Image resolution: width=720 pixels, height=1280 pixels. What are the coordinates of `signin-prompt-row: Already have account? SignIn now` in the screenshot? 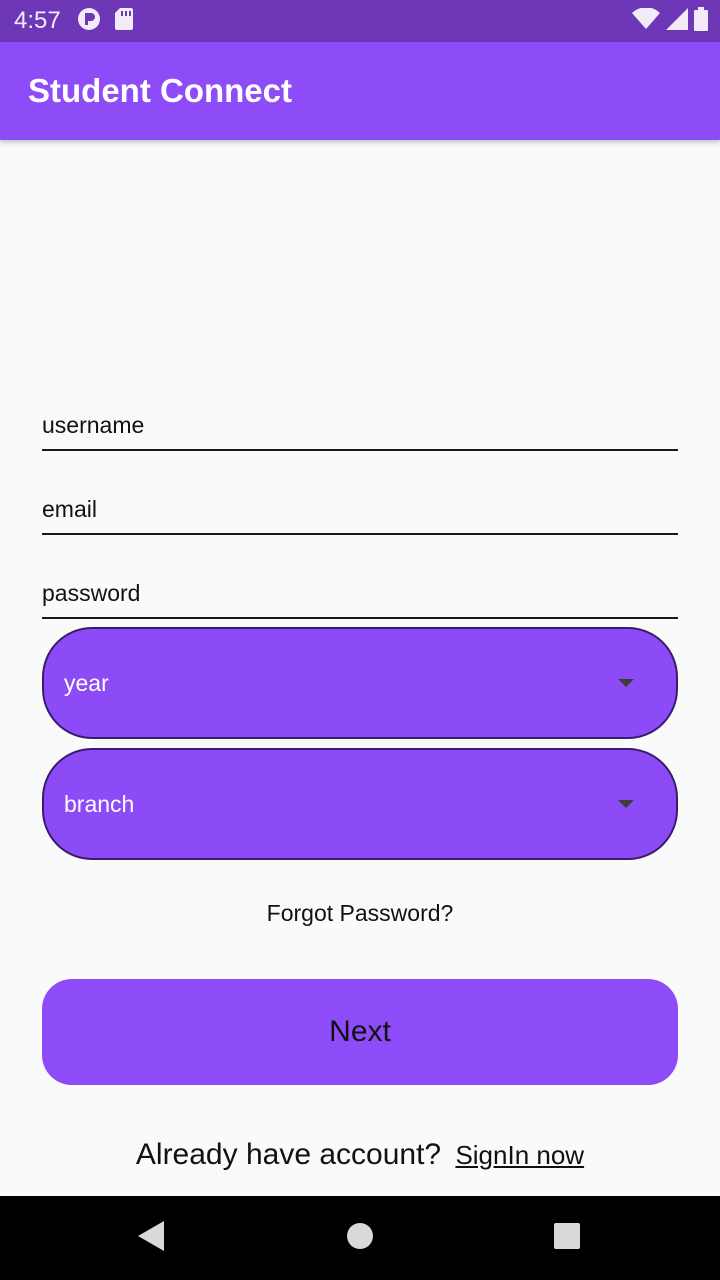 It's located at (360, 1155).